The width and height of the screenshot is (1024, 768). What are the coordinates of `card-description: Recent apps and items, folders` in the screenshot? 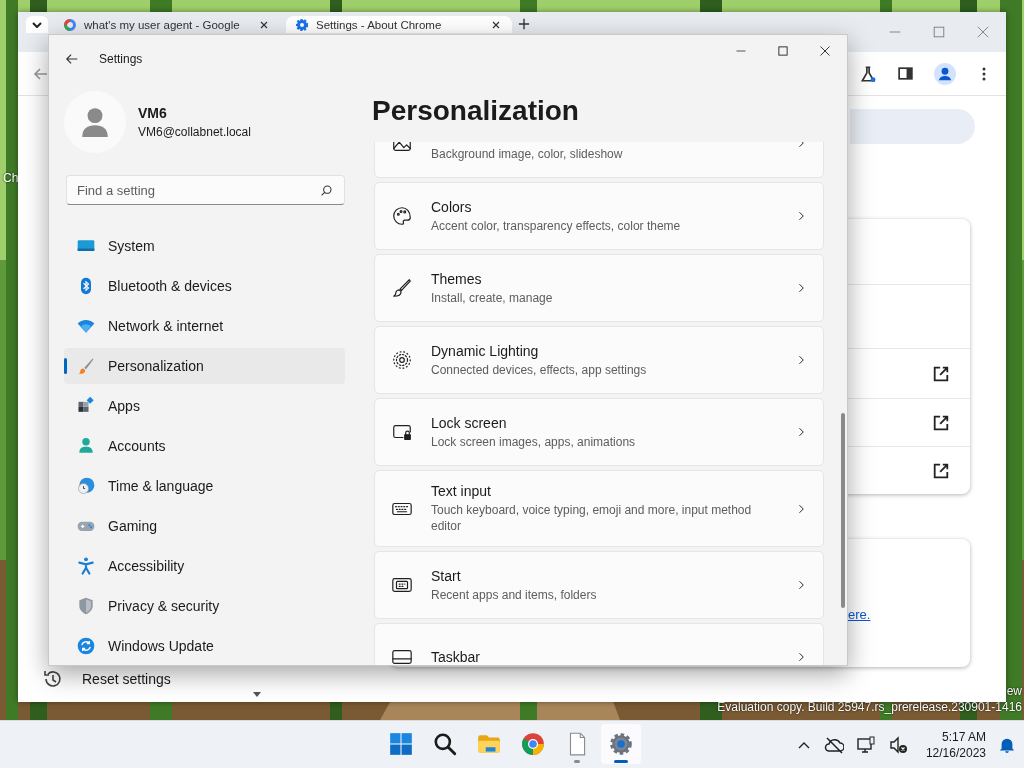 It's located at (514, 594).